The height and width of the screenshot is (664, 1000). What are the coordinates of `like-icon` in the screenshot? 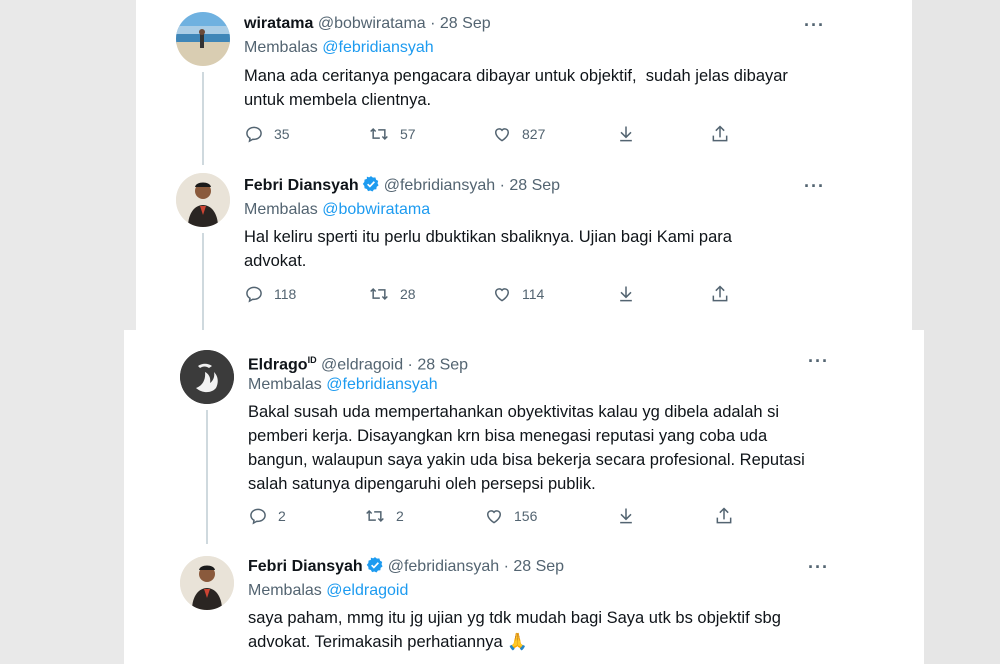 It's located at (502, 135).